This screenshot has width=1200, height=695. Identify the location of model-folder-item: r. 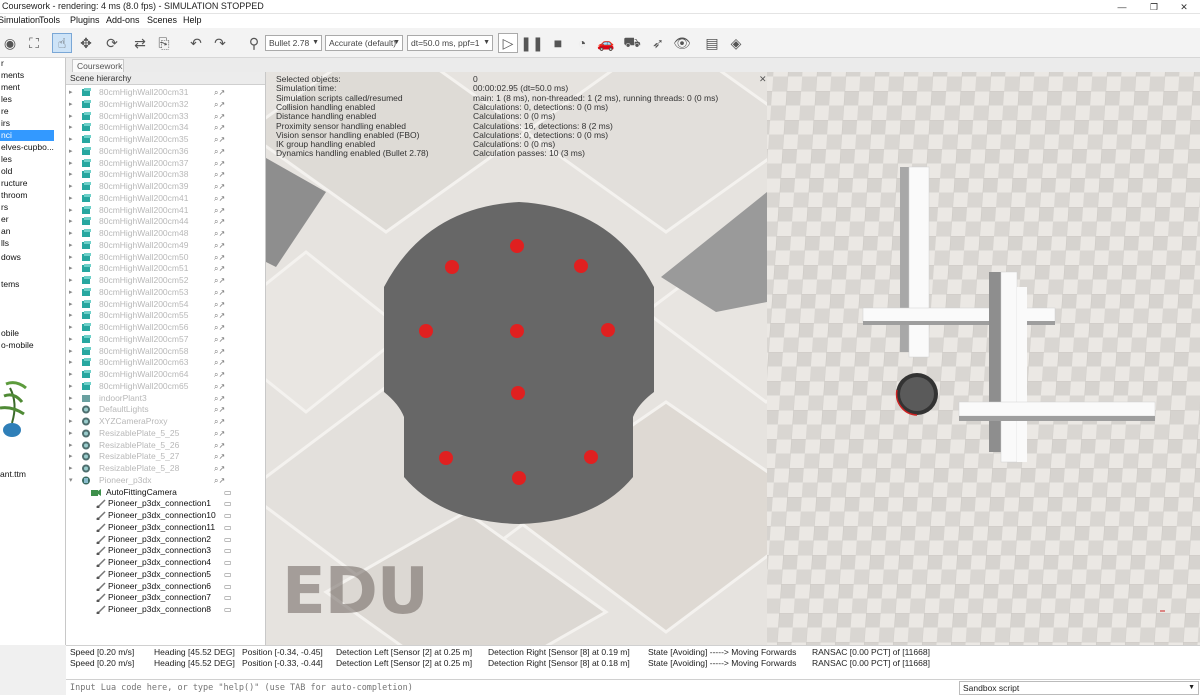
(2, 63).